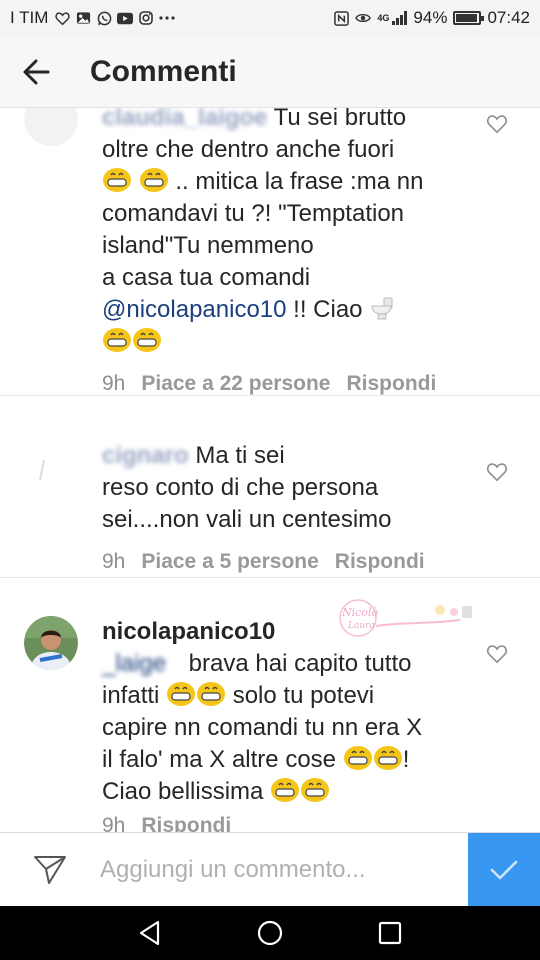  I want to click on comment-composer, so click(270, 869).